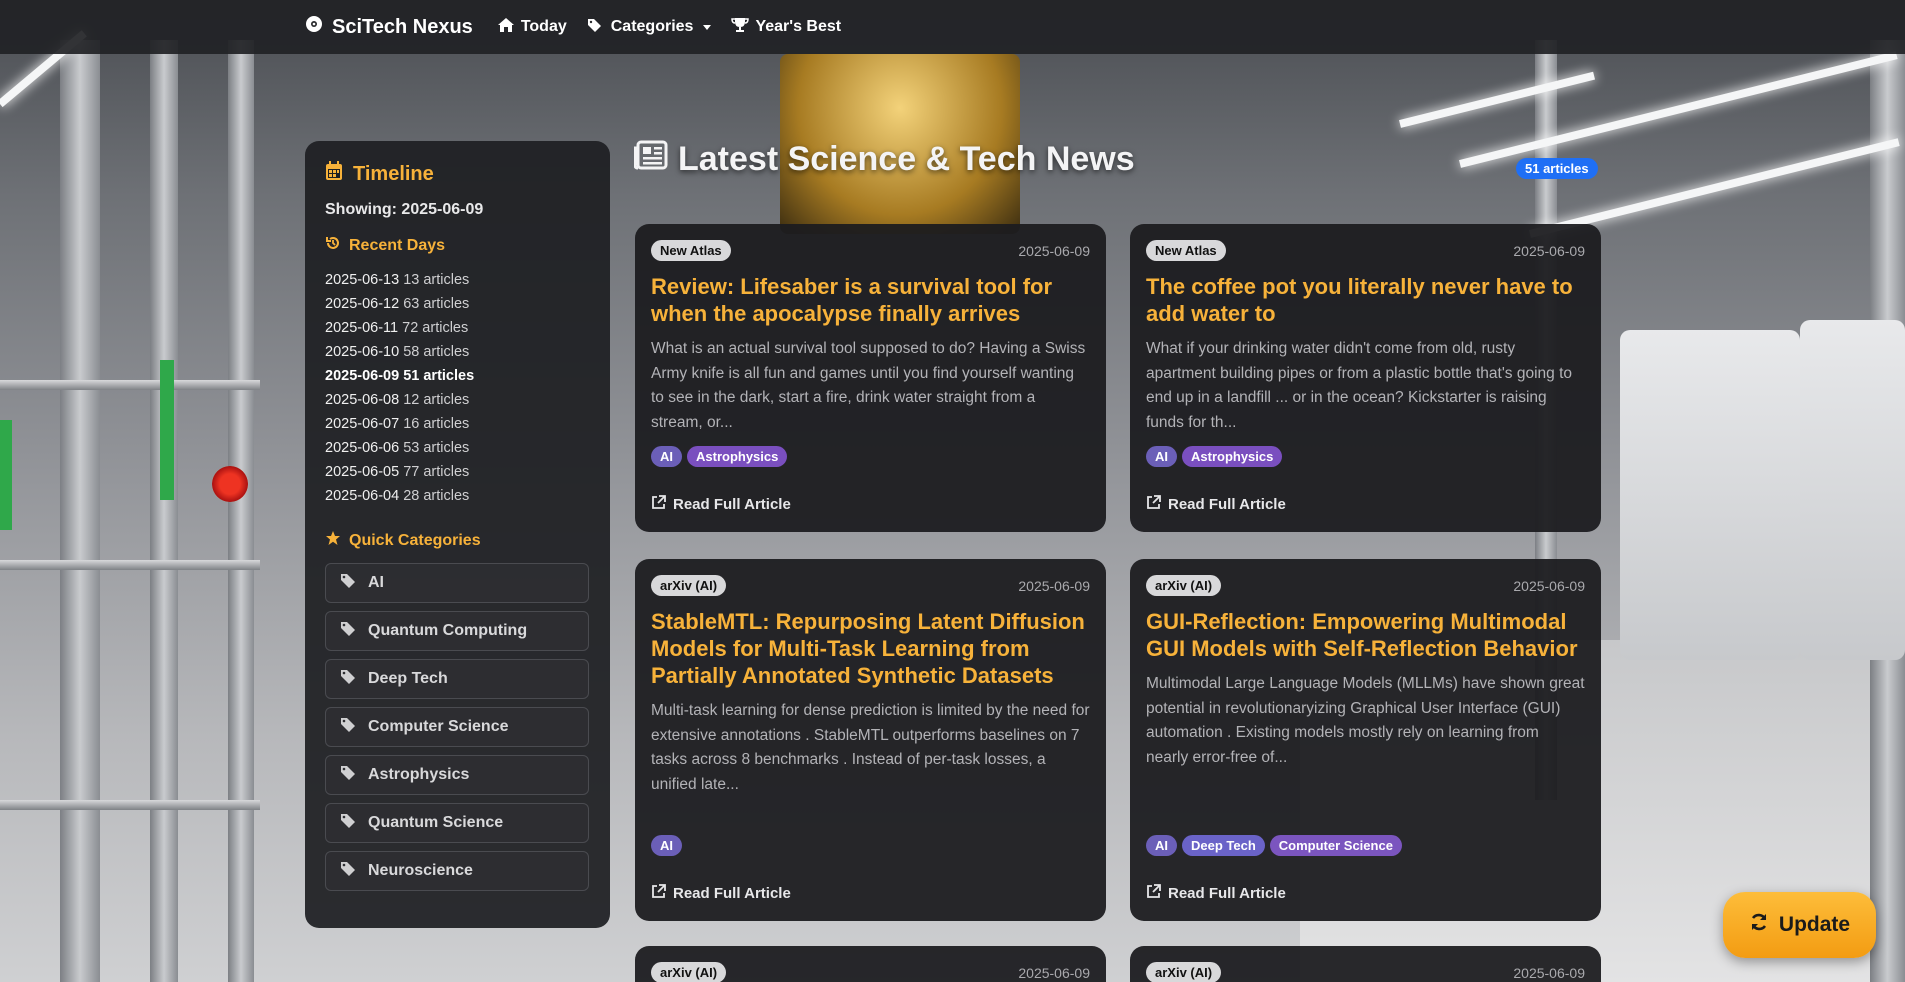  I want to click on nav-years-best-label: Year's Best, so click(798, 26).